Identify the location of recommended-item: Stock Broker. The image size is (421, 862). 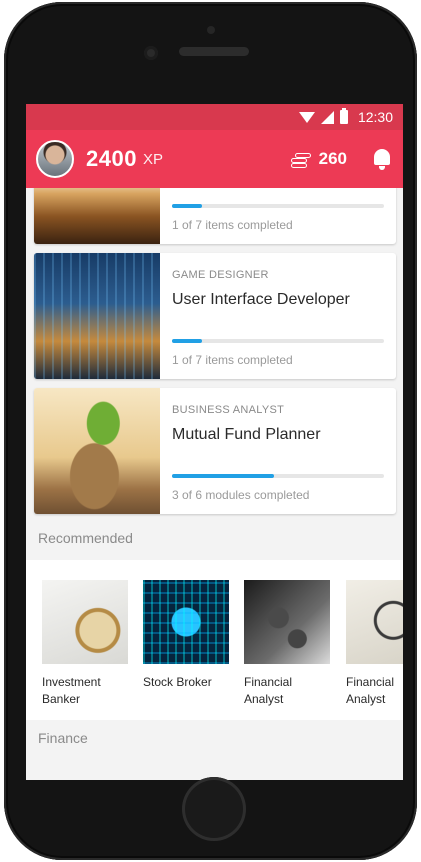
(186, 635).